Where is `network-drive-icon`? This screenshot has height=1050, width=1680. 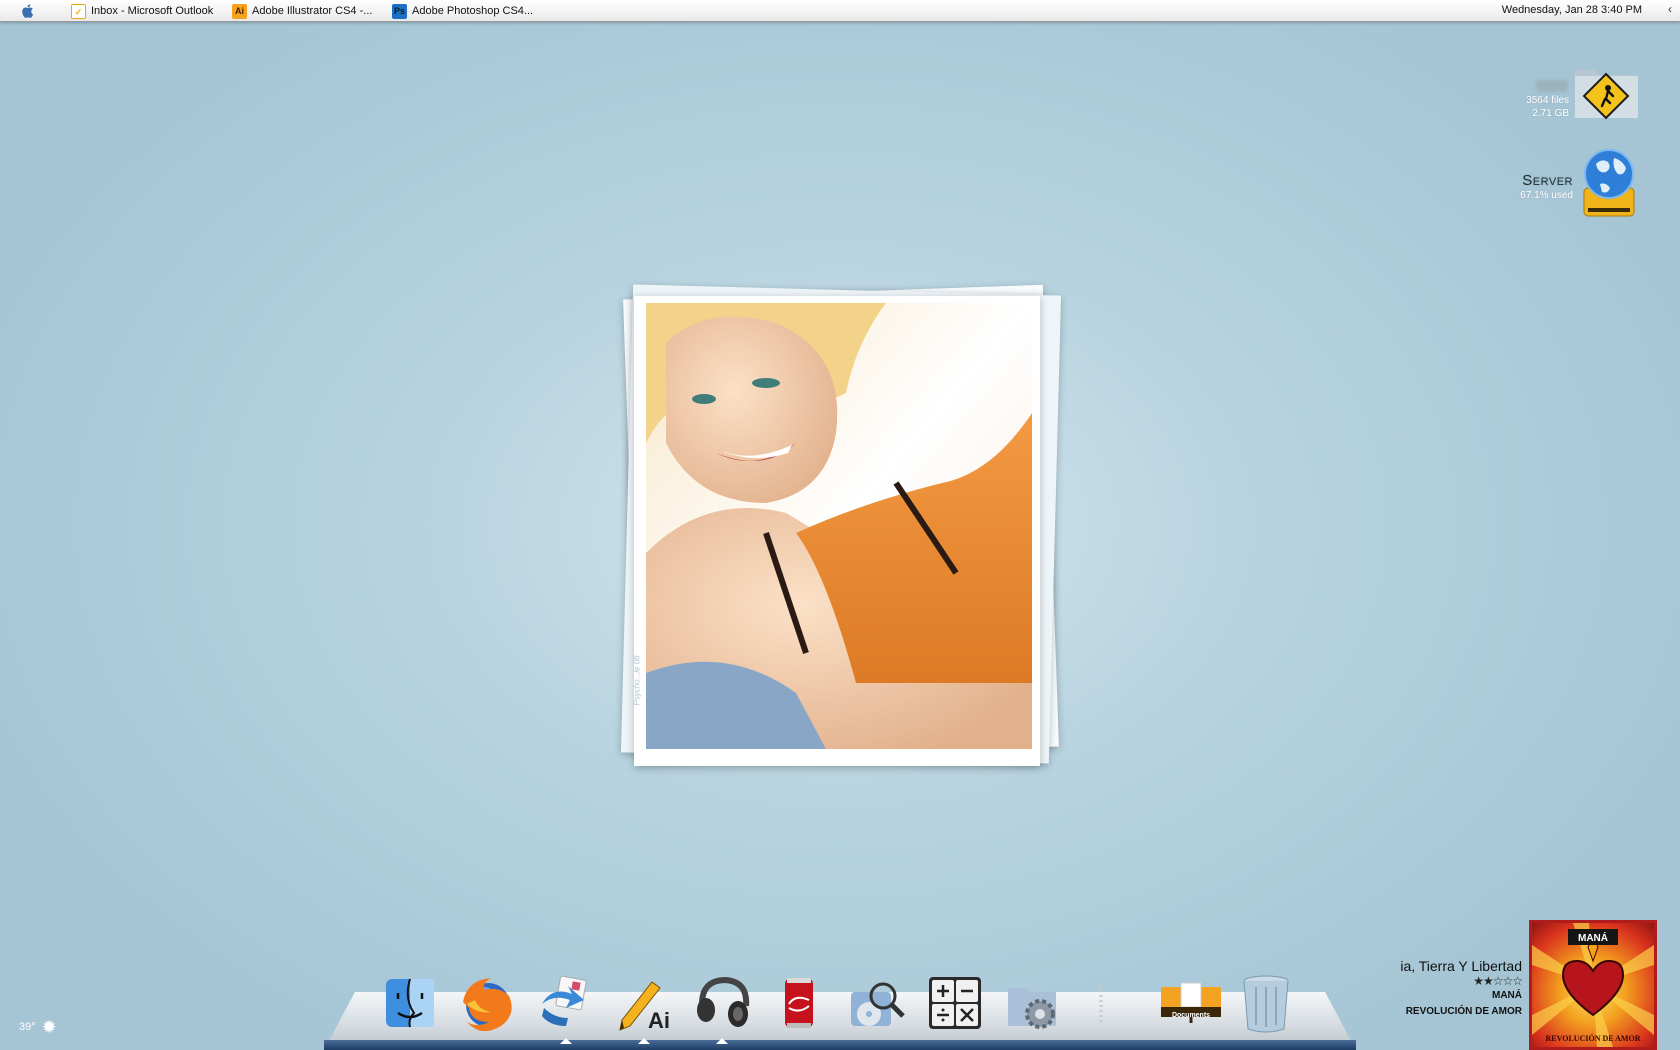 network-drive-icon is located at coordinates (1609, 182).